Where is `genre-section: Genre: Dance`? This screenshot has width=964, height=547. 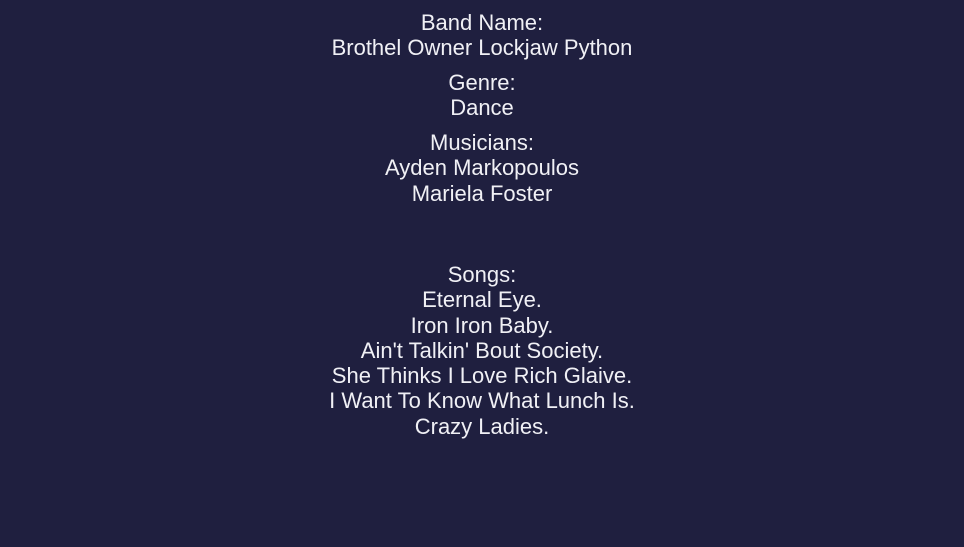 genre-section: Genre: Dance is located at coordinates (482, 95).